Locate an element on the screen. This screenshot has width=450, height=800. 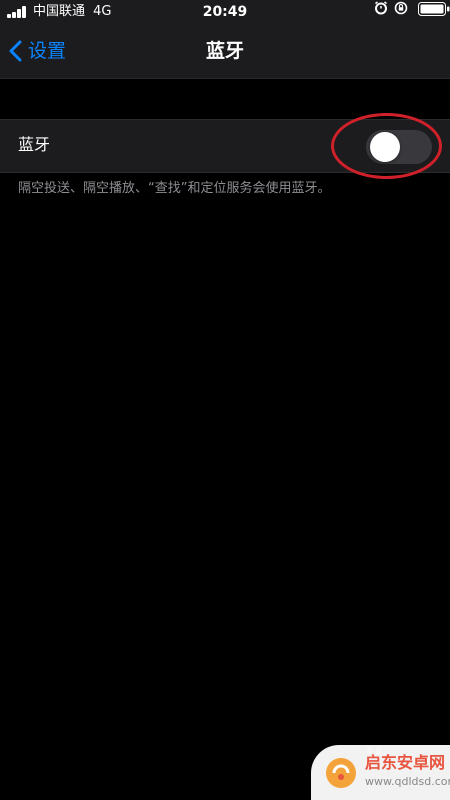
page-title: 蓝牙 is located at coordinates (224, 51).